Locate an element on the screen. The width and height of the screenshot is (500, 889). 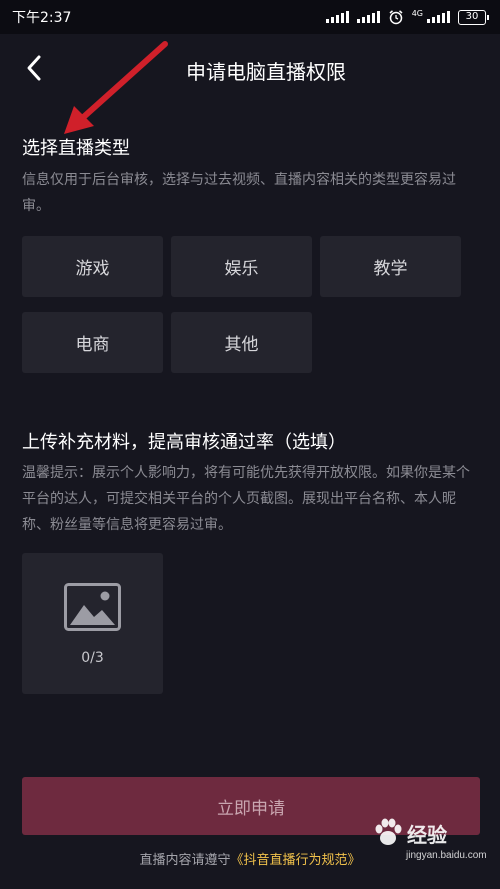
battery-level: 30 is located at coordinates (472, 16).